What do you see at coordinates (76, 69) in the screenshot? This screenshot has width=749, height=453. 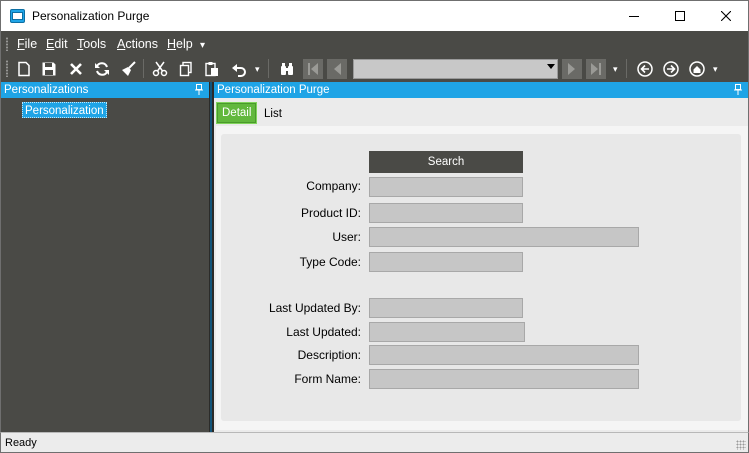 I see `delete-icon` at bounding box center [76, 69].